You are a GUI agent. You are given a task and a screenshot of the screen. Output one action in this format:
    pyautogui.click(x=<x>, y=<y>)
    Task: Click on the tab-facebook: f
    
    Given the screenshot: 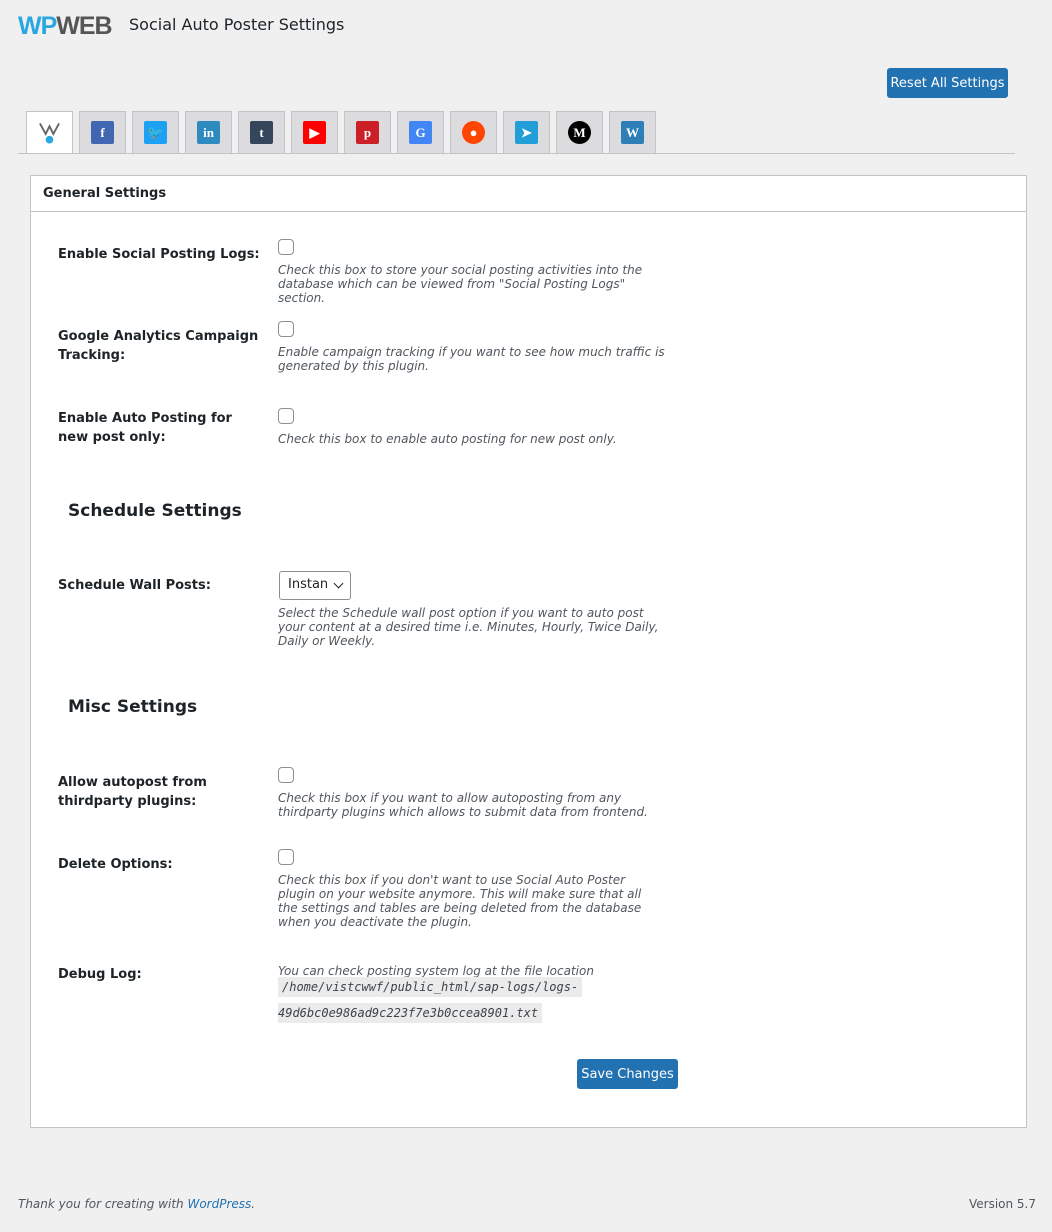 What is the action you would take?
    pyautogui.click(x=102, y=132)
    